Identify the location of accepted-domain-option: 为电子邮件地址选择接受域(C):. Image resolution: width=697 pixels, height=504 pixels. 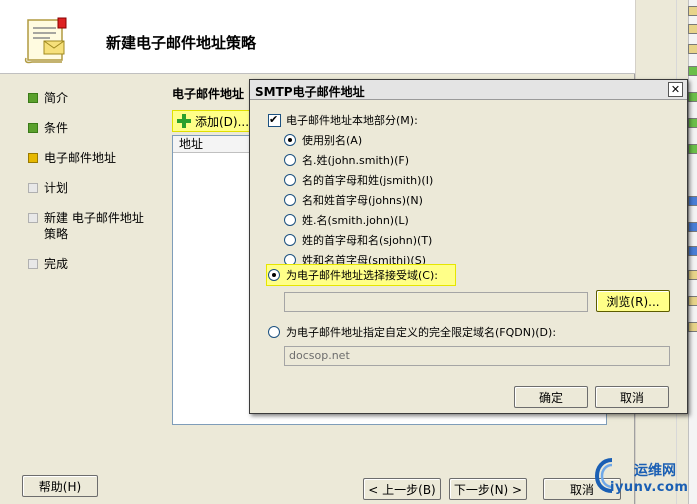
(353, 275).